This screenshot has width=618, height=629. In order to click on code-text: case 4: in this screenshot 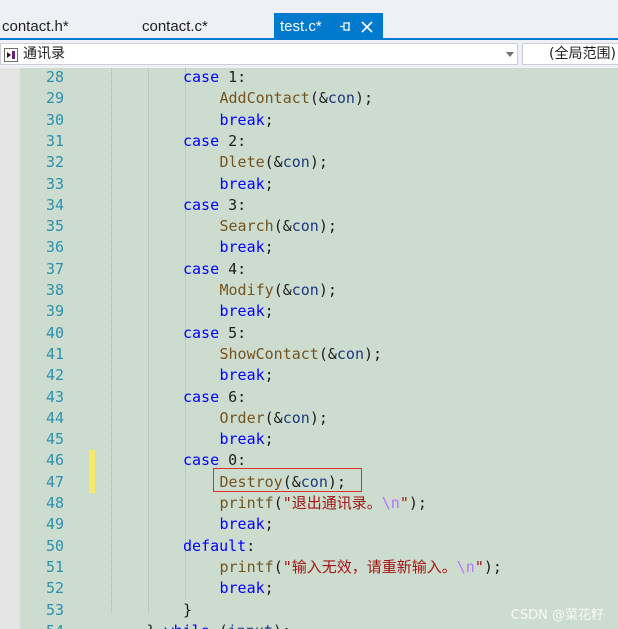, I will do `click(214, 269)`.